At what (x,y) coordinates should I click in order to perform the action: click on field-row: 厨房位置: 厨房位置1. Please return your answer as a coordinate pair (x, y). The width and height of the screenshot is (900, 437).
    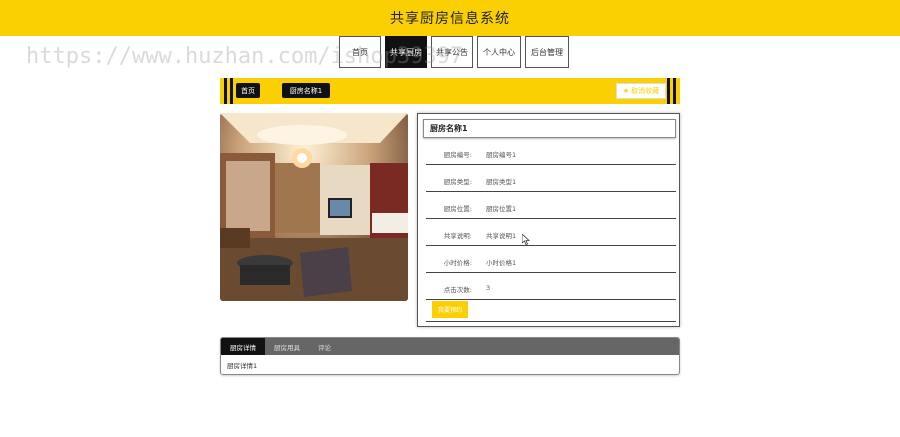
    Looking at the image, I should click on (551, 205).